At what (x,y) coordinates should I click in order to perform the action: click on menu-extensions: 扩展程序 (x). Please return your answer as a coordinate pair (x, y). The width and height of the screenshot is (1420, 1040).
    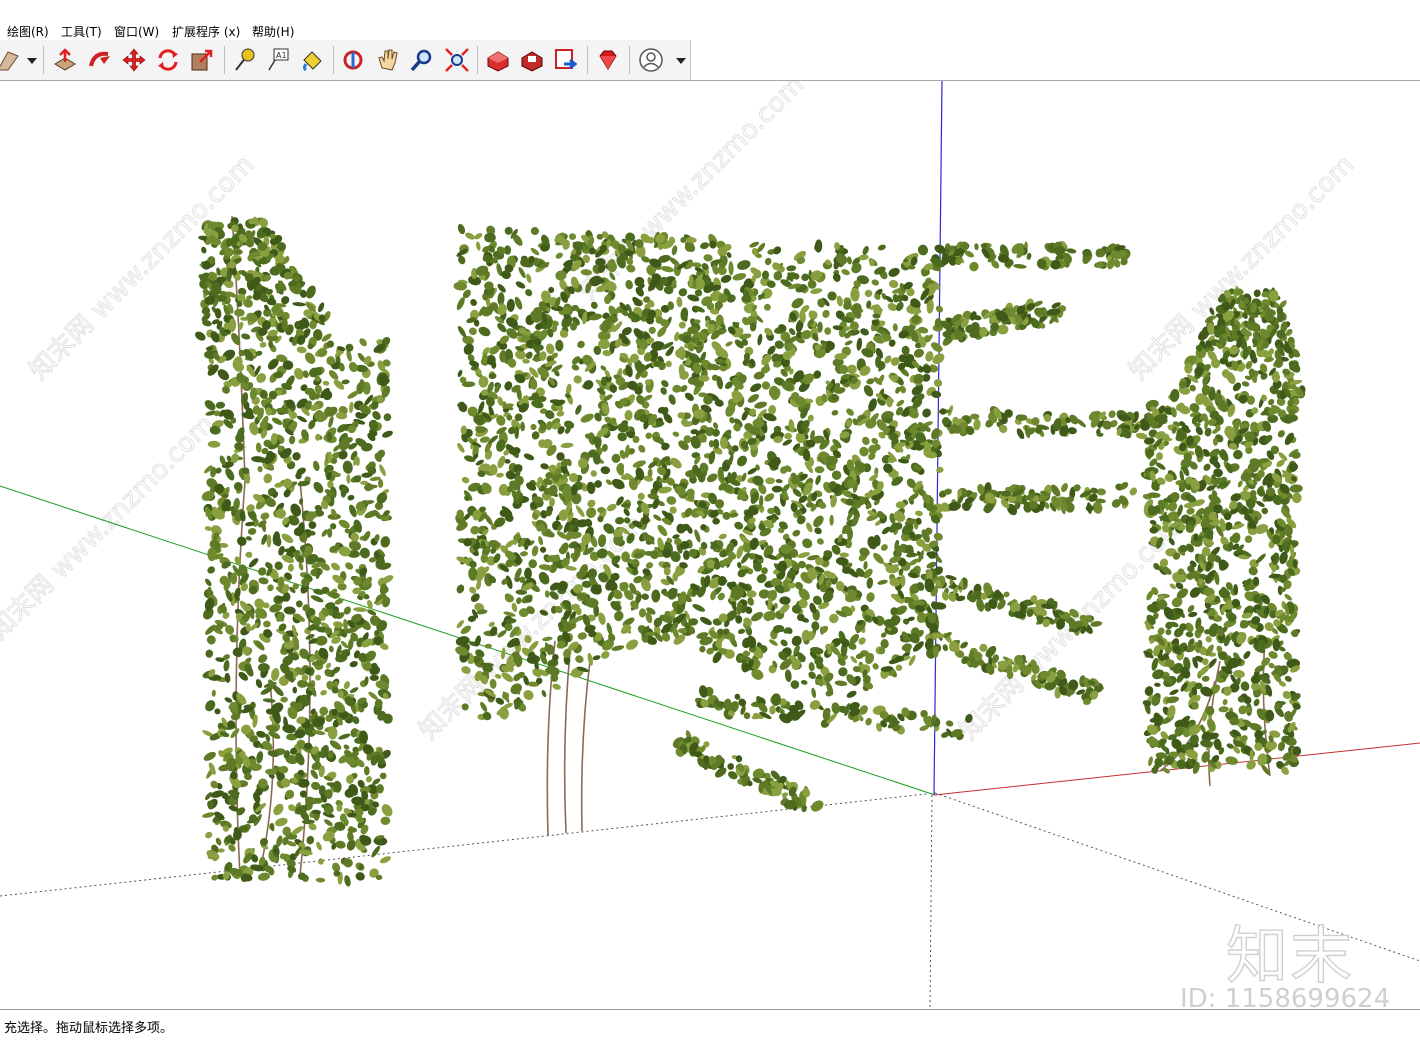
    Looking at the image, I should click on (206, 31).